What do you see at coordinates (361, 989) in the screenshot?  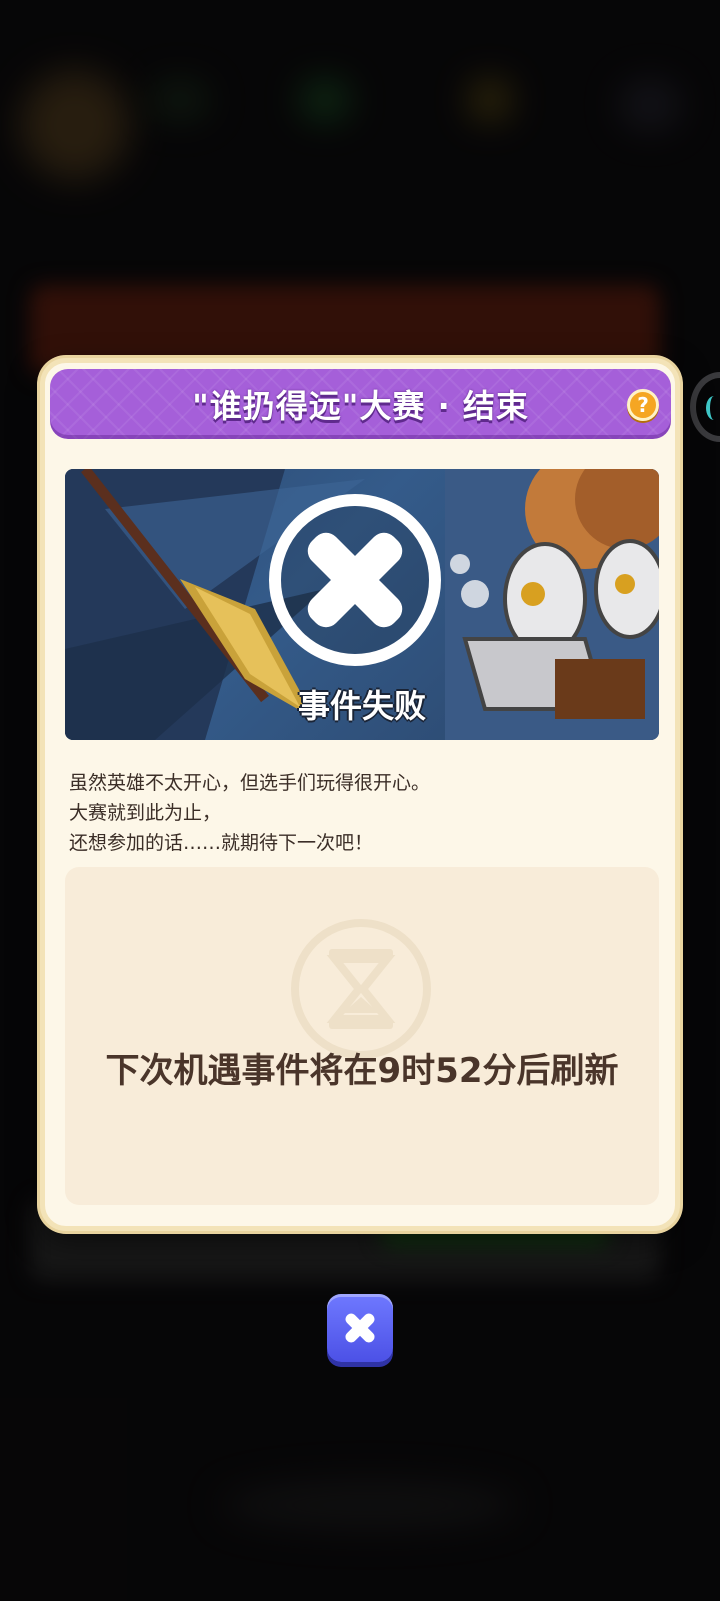 I see `hourglass-icon` at bounding box center [361, 989].